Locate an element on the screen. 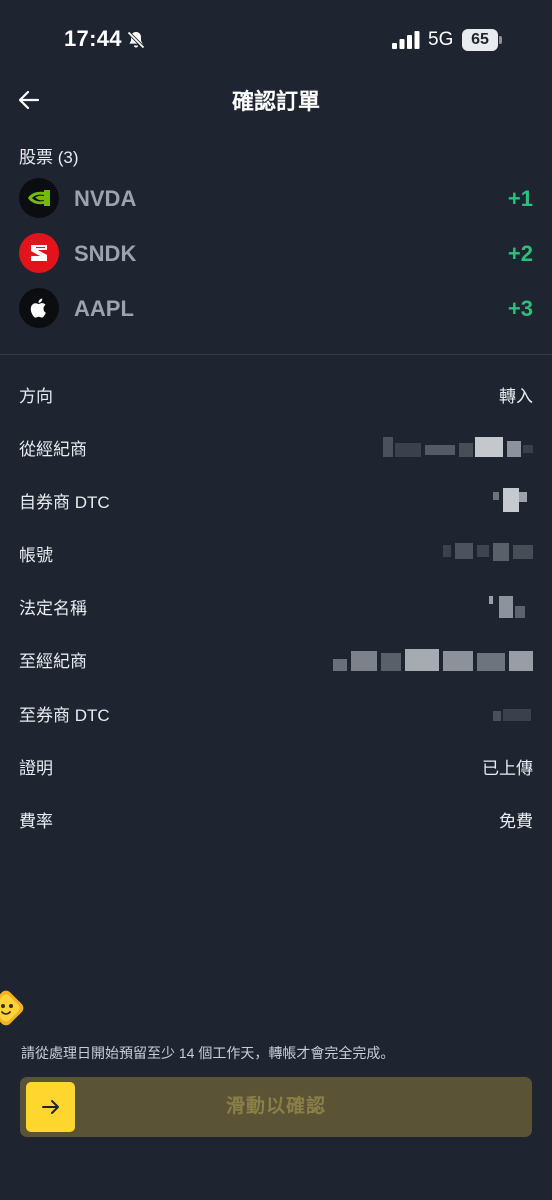 The image size is (552, 1200). detail-value: 轉入 is located at coordinates (516, 396).